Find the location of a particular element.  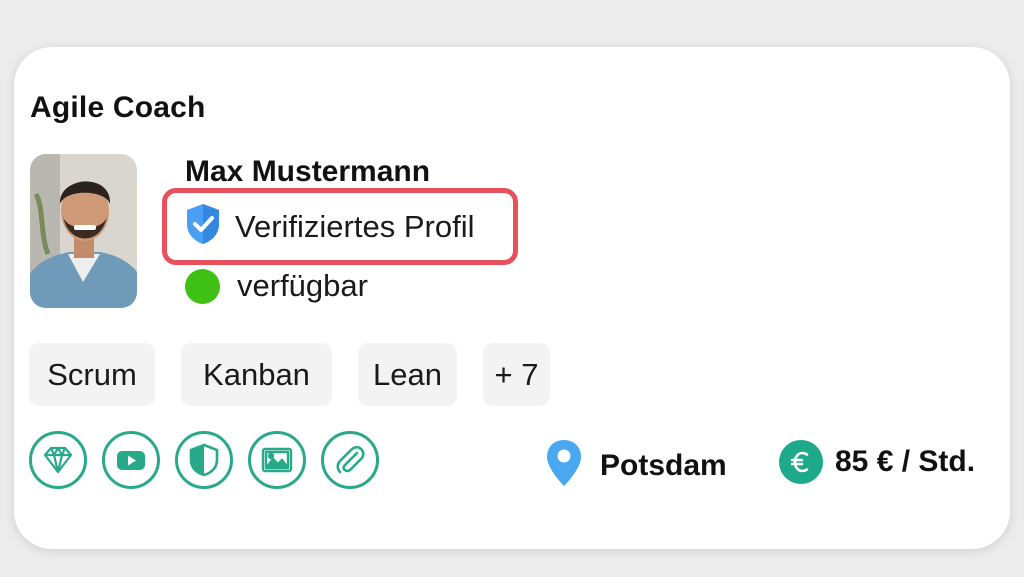

verified-profile-badge: Verifiziertes Profil is located at coordinates (340, 226).